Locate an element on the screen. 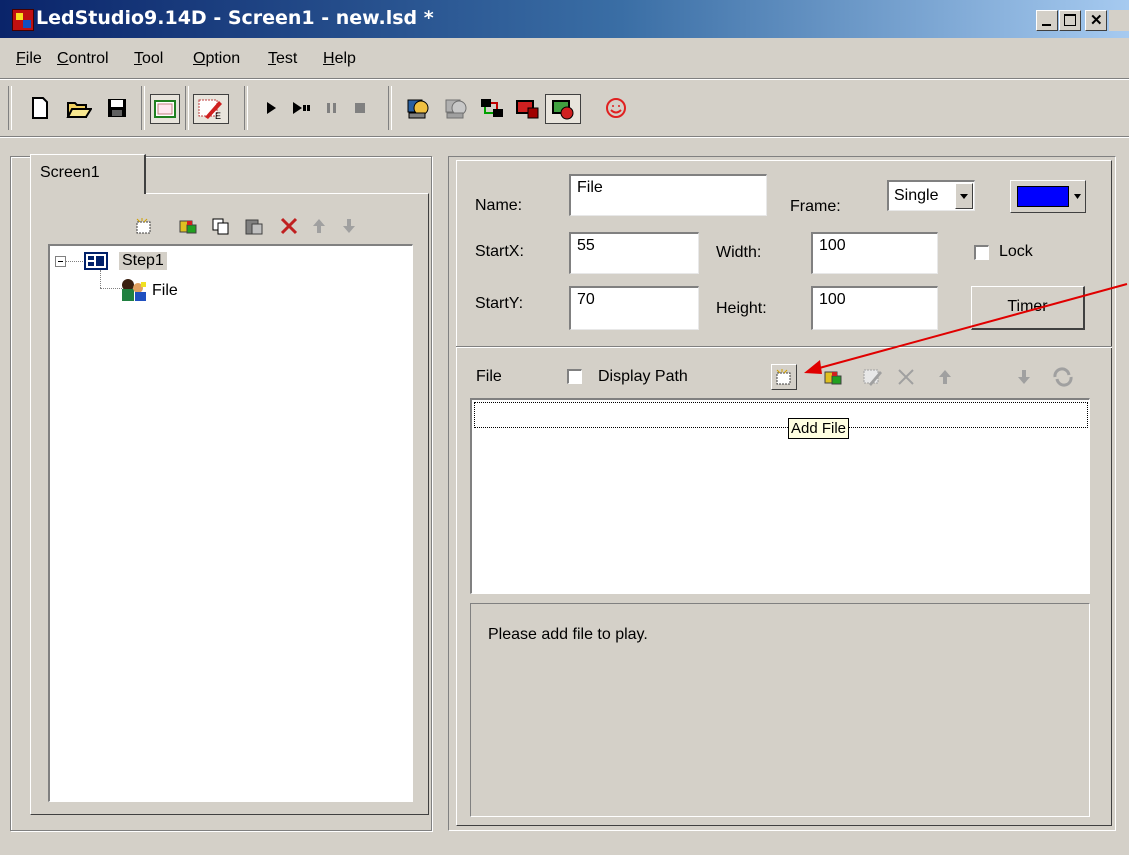 Image resolution: width=1129 pixels, height=855 pixels. lock-checkbox is located at coordinates (981, 252).